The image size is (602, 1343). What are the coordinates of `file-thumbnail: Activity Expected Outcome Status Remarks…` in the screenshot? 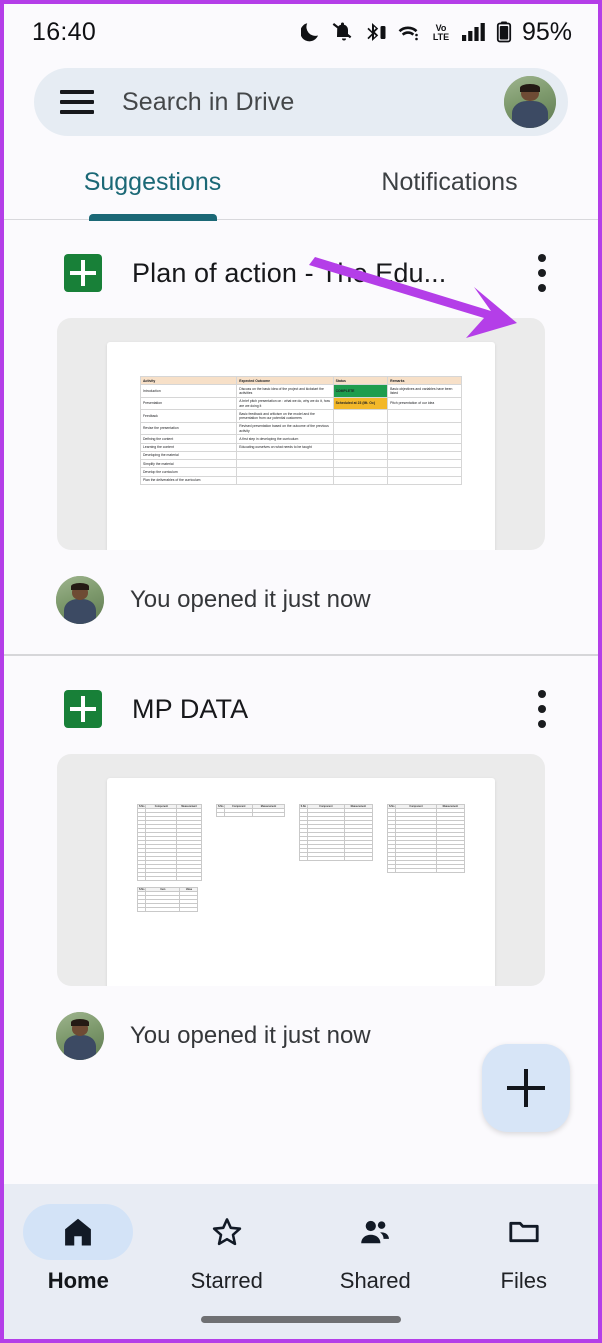 It's located at (301, 434).